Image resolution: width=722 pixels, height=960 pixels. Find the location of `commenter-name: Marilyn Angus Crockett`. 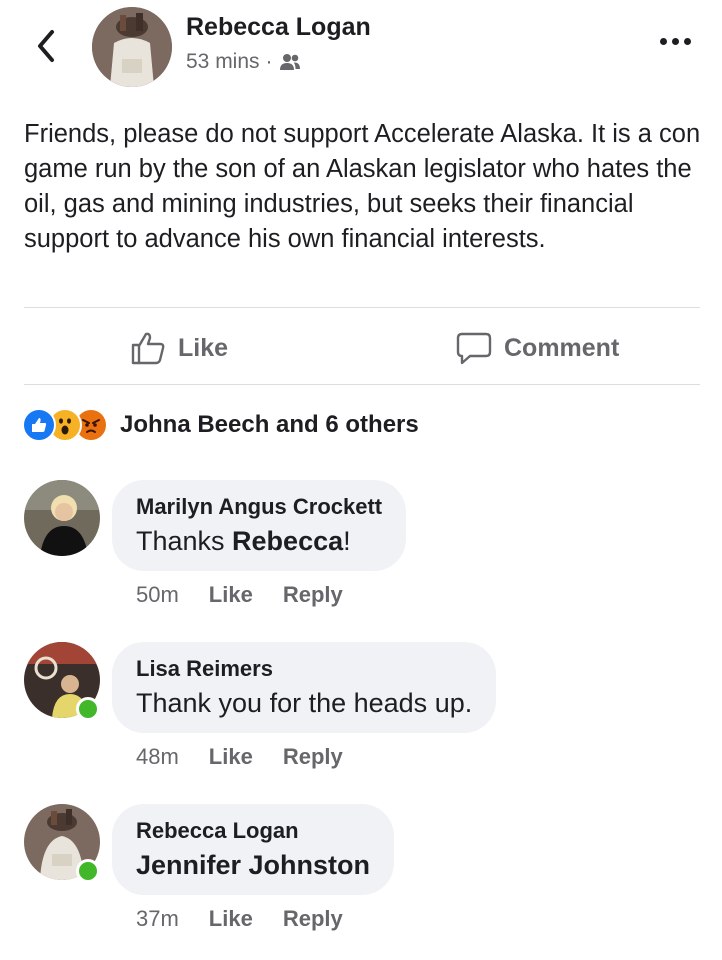

commenter-name: Marilyn Angus Crockett is located at coordinates (259, 507).